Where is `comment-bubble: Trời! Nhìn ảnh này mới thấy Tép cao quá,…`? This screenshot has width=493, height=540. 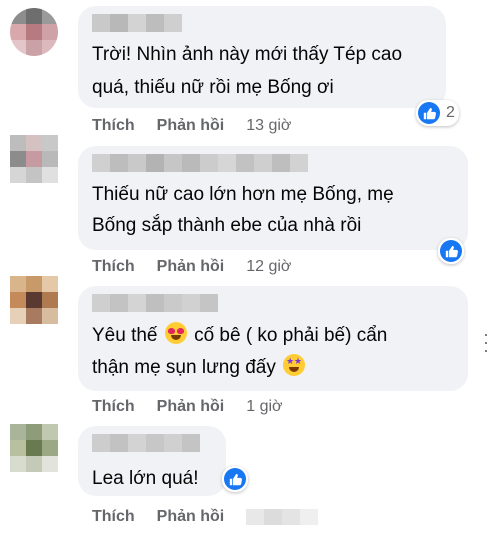 comment-bubble: Trời! Nhìn ảnh này mới thấy Tép cao quá,… is located at coordinates (262, 57).